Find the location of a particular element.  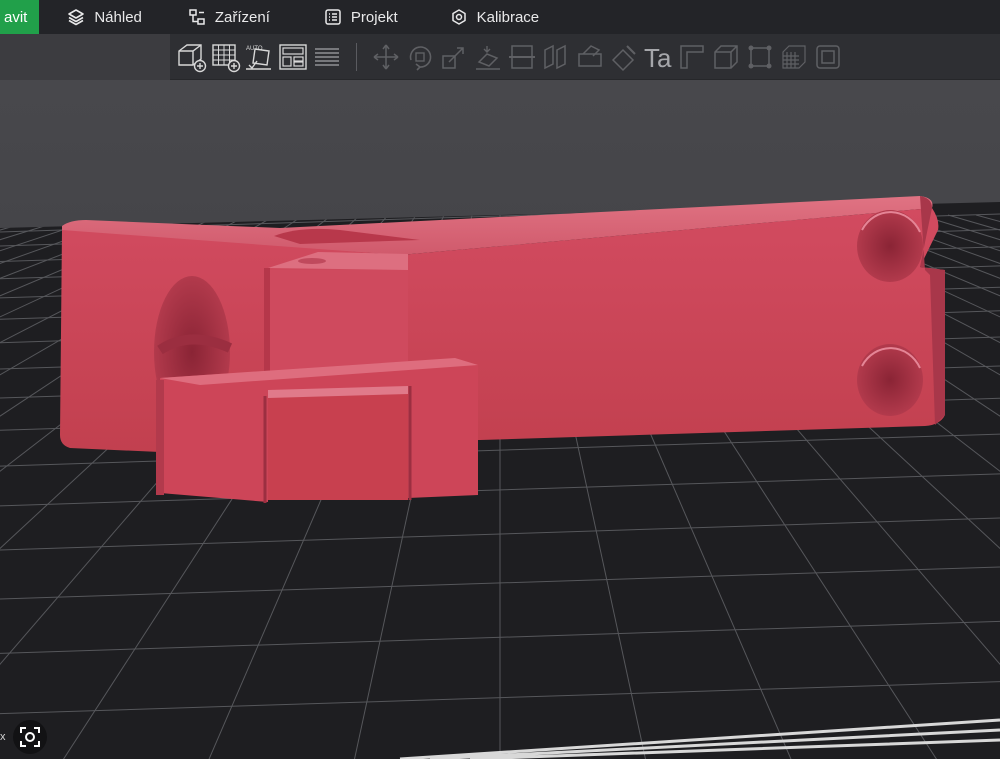

scale-icon is located at coordinates (453, 57).